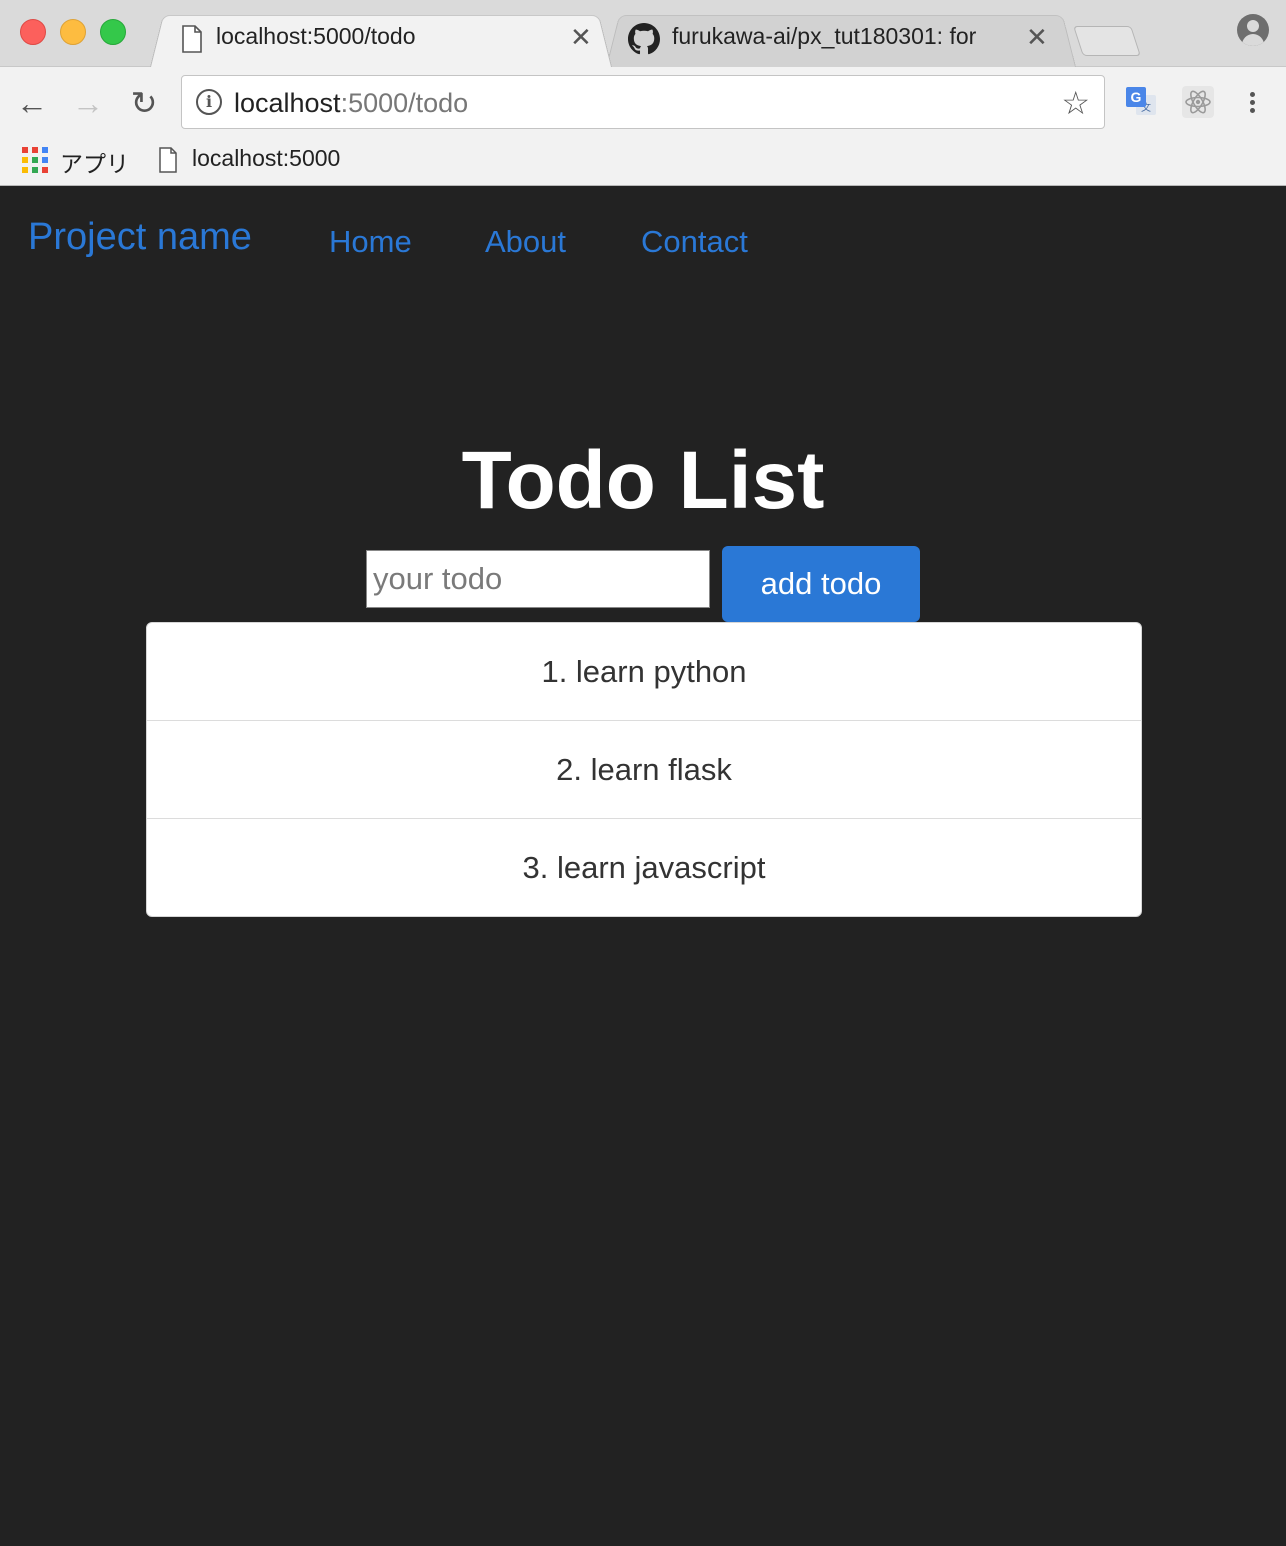  What do you see at coordinates (525, 242) in the screenshot?
I see `nav-link-about: About` at bounding box center [525, 242].